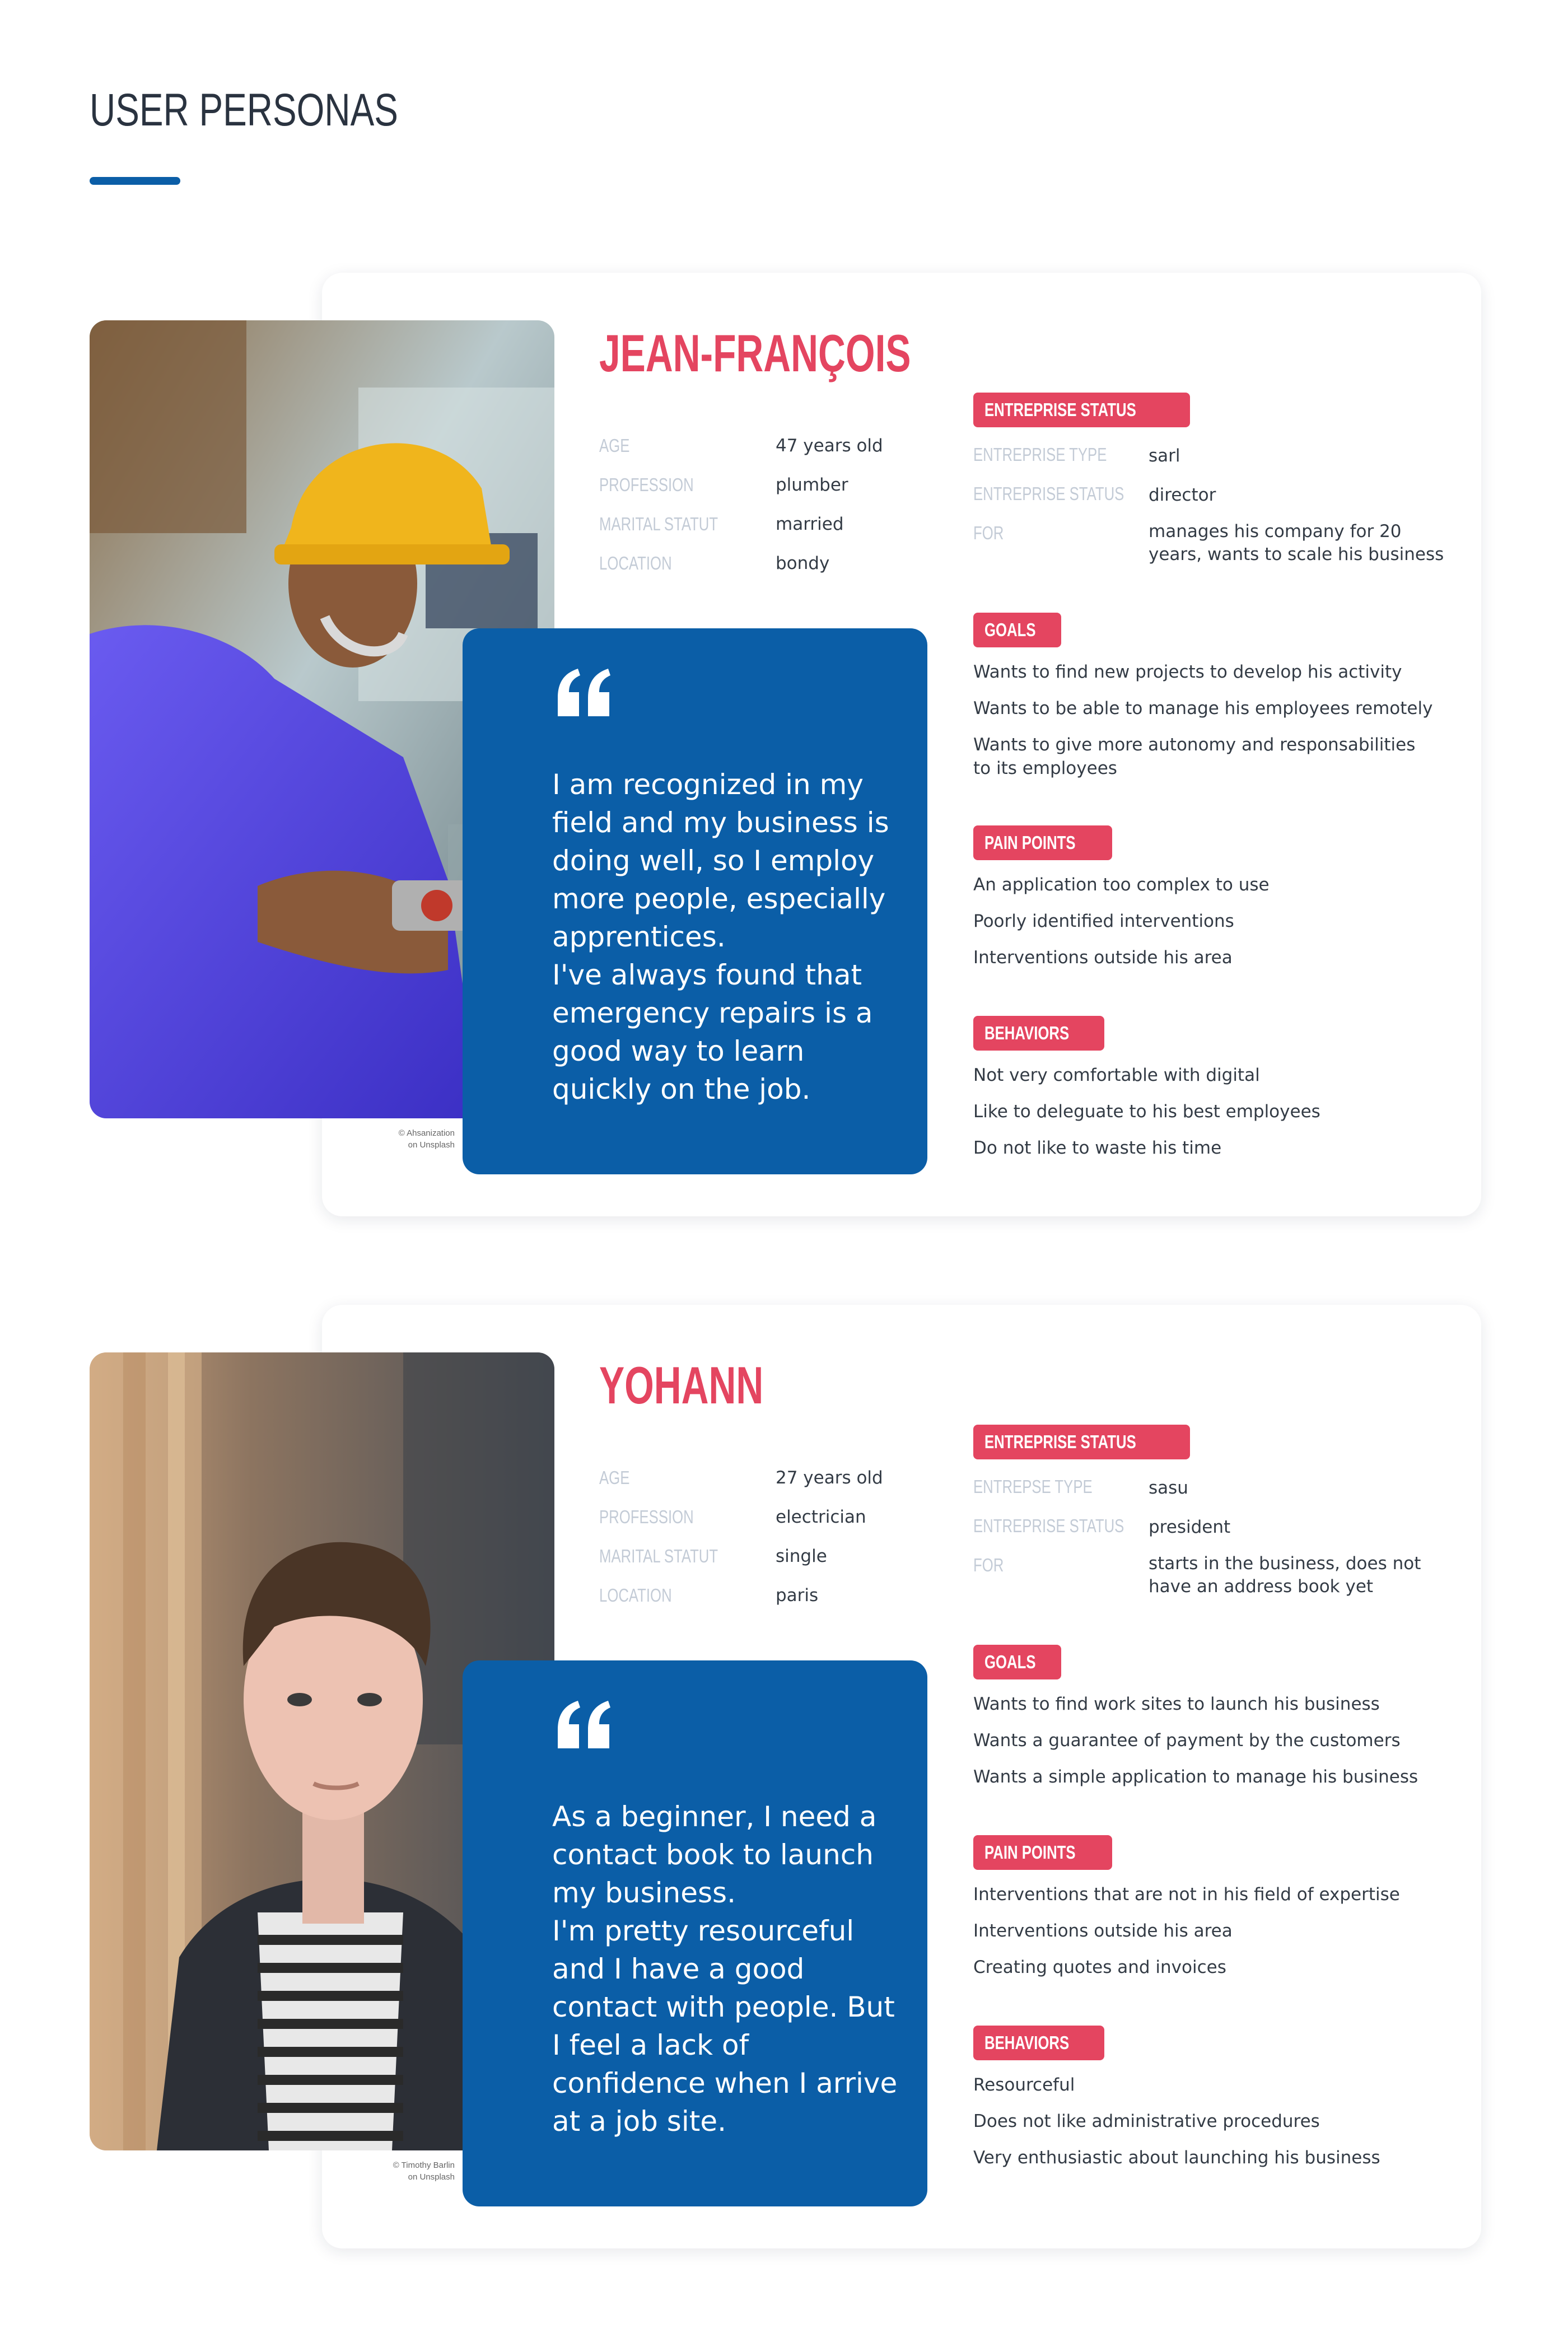  Describe the element at coordinates (1098, 1148) in the screenshot. I see `behavior-item: Do not like to waste his time` at that location.